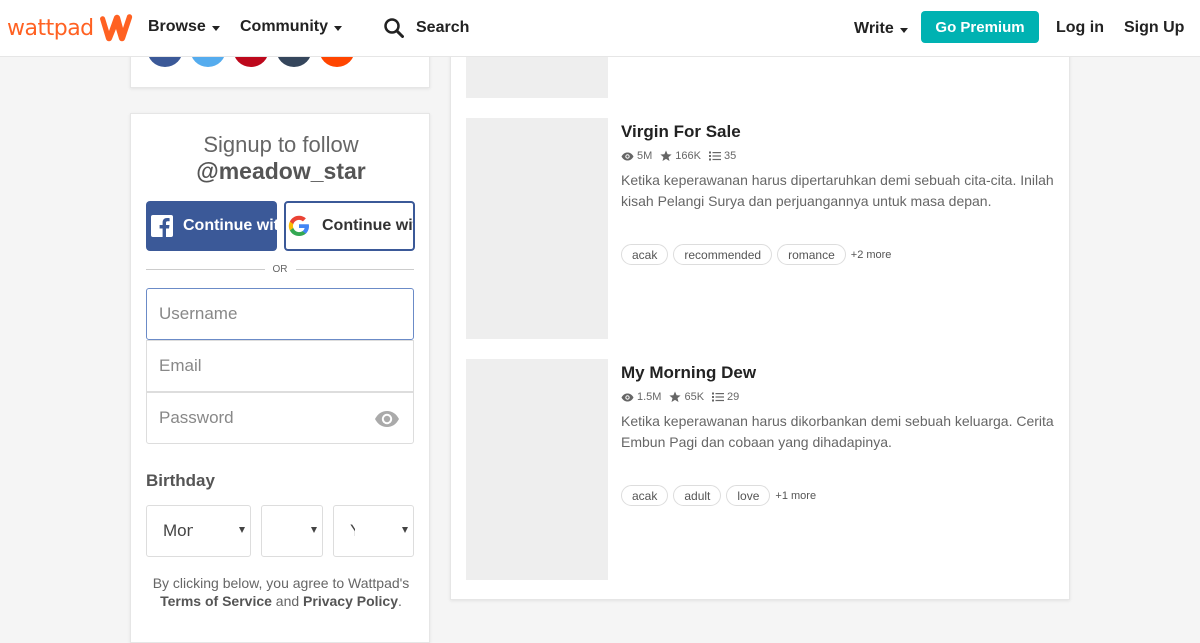  Describe the element at coordinates (681, 132) in the screenshot. I see `story-title: Virgin For Sale` at that location.